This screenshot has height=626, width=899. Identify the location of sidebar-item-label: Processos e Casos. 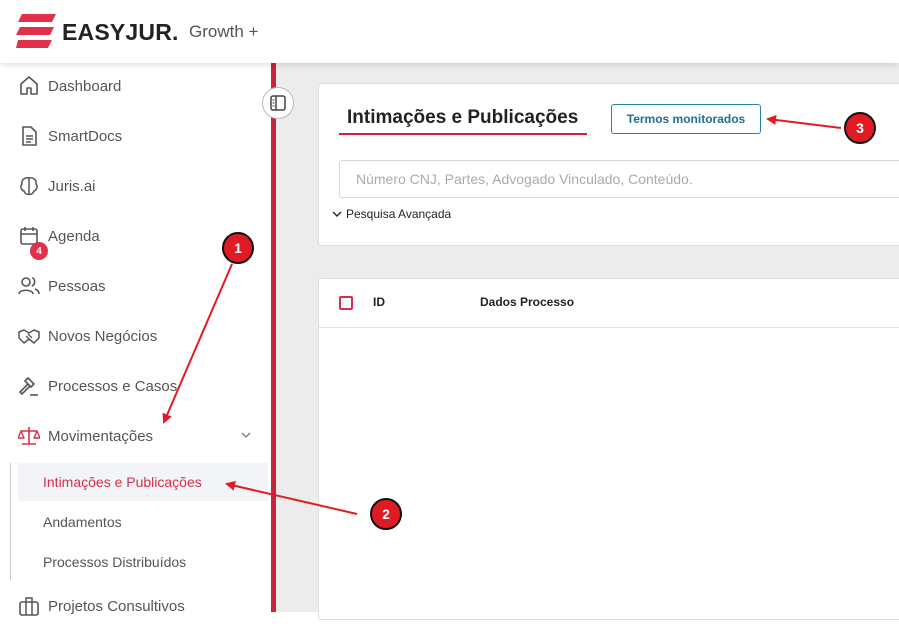
(113, 386).